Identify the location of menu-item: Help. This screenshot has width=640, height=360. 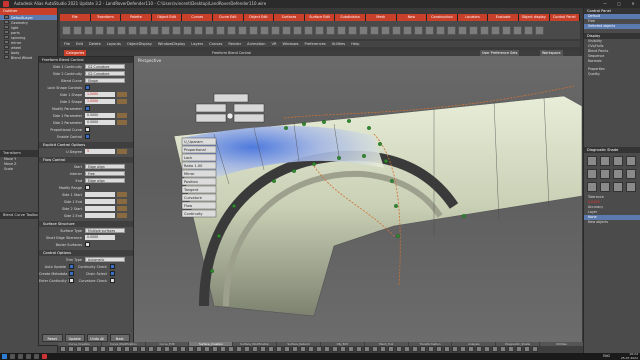
(355, 44).